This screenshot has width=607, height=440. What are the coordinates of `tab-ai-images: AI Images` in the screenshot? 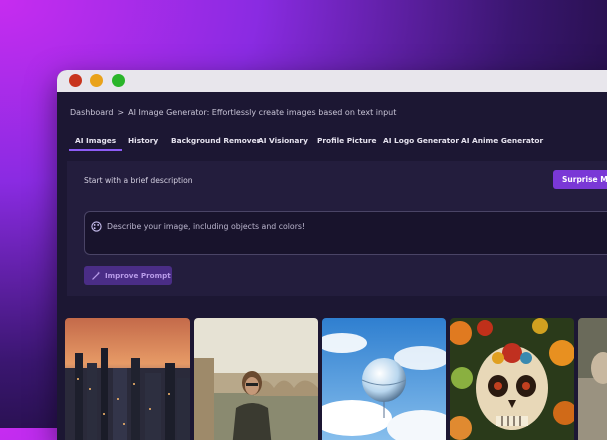 It's located at (95, 143).